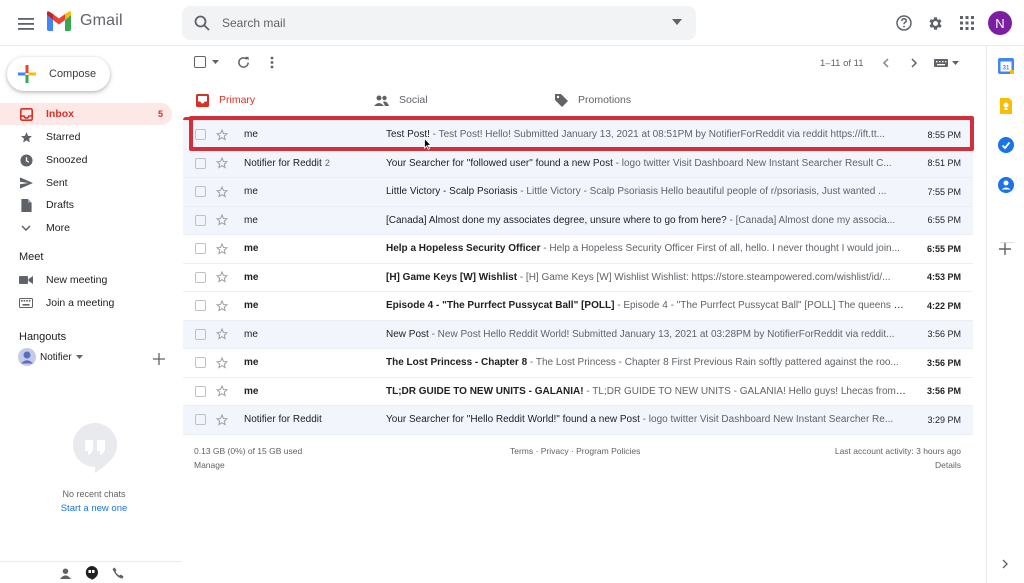 The height and width of the screenshot is (583, 1024). Describe the element at coordinates (605, 100) in the screenshot. I see `tab-label: Promotions` at that location.